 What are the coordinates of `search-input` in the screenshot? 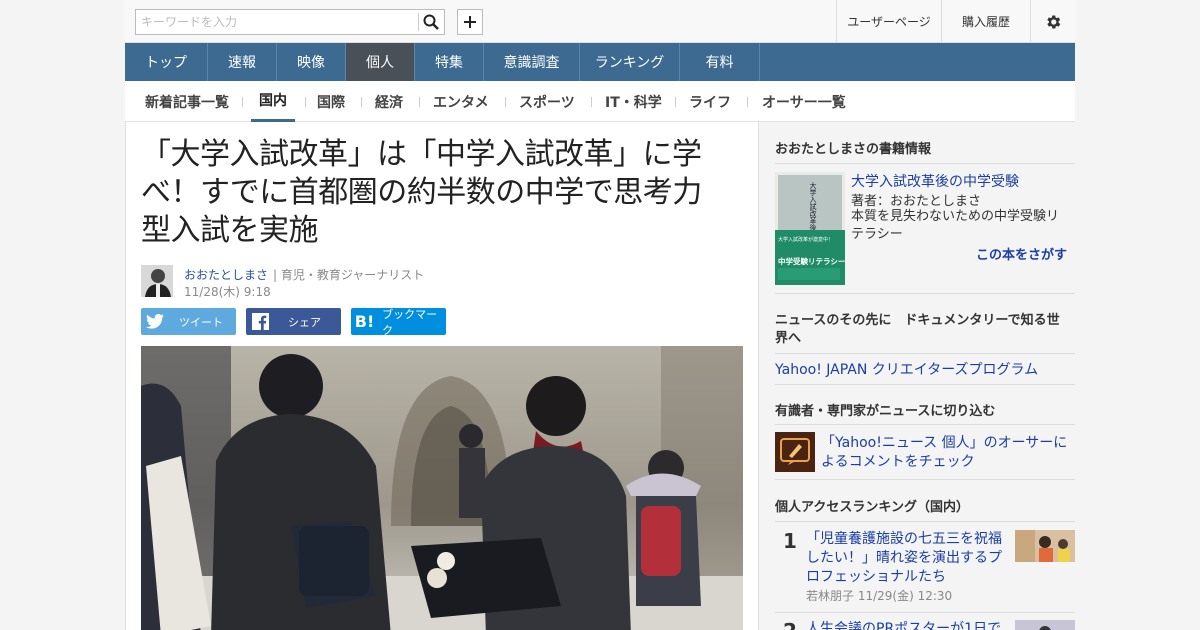 It's located at (277, 22).